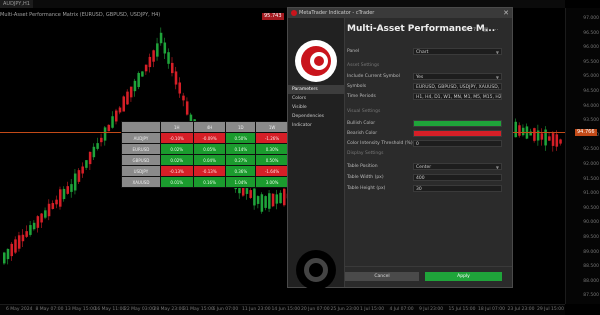 The width and height of the screenshot is (600, 315). Describe the element at coordinates (465, 30) in the screenshot. I see `settings-icon: ⚙` at that location.